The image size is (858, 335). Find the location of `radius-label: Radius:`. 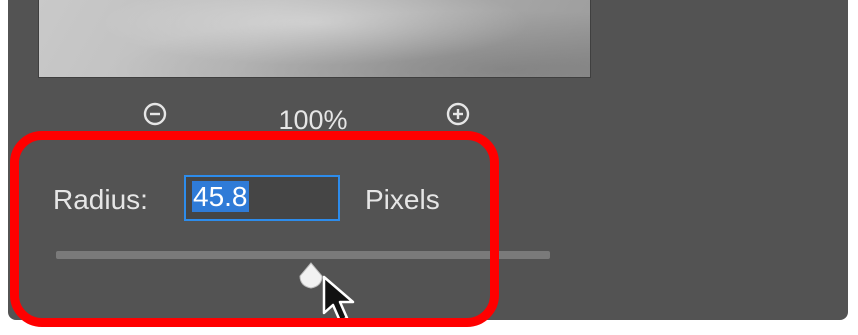

radius-label: Radius: is located at coordinates (100, 199).